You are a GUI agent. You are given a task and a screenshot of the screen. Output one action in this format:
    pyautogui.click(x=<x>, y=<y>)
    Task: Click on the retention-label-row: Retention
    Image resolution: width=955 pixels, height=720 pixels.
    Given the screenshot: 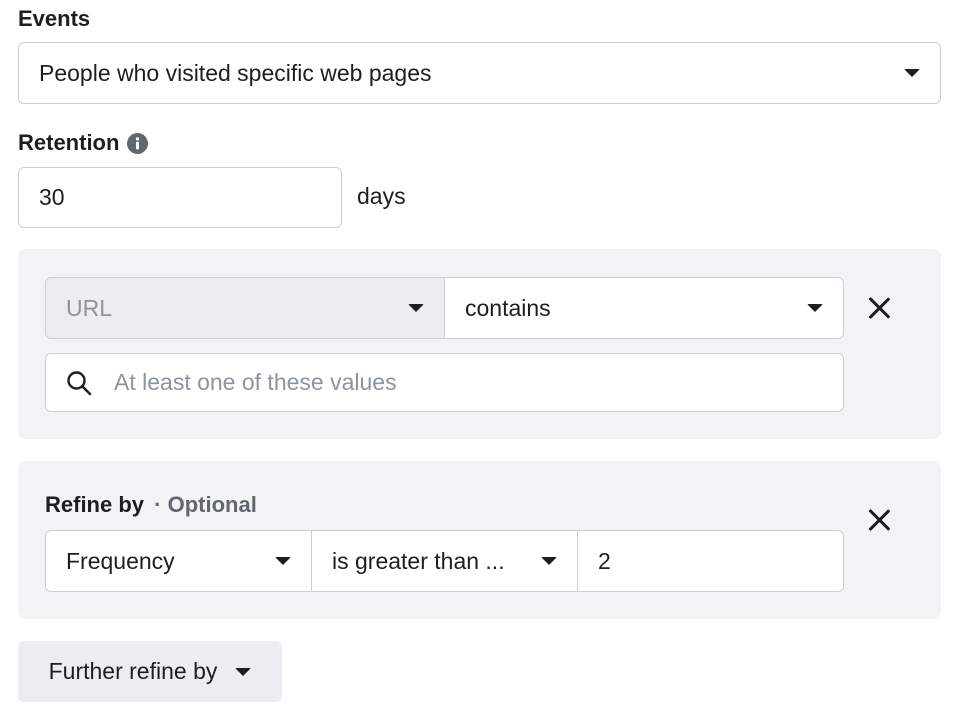 What is the action you would take?
    pyautogui.click(x=83, y=143)
    